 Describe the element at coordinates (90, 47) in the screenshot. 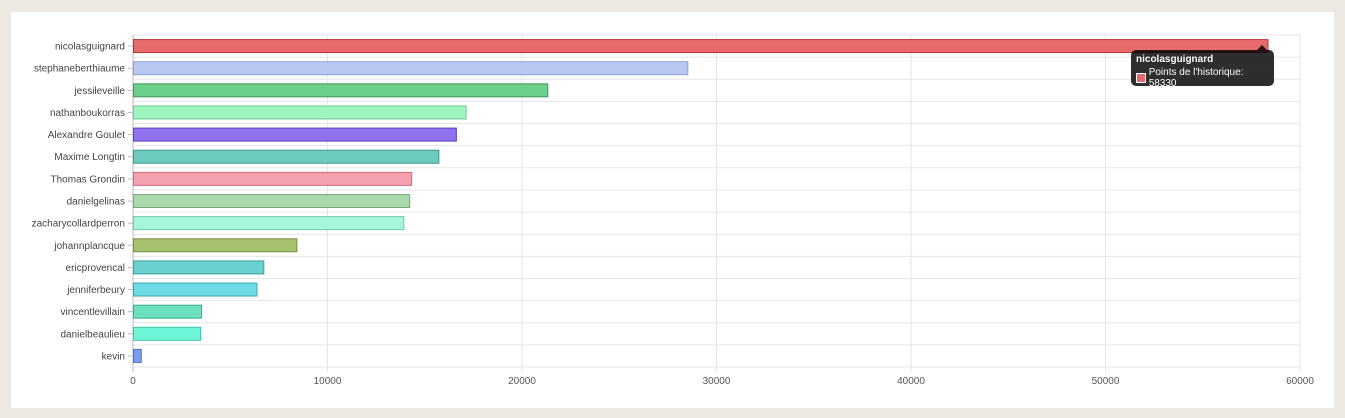

I see `category-label: nicolasguignard` at that location.